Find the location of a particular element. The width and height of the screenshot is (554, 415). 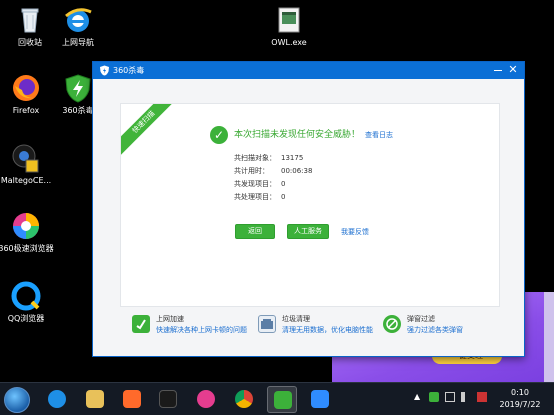

stat-row: 共扫描对象： 13175 is located at coordinates (294, 158).